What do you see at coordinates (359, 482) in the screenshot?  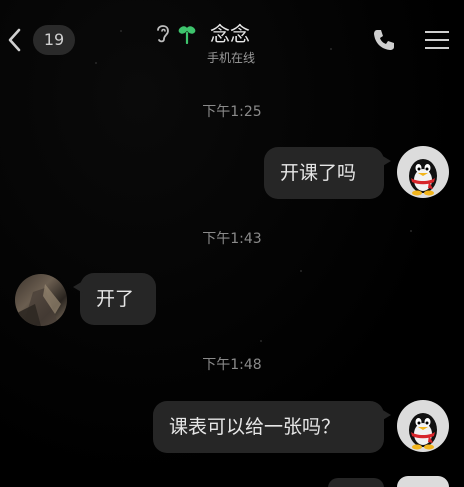 I see `message-bubble-outgoing-partial` at bounding box center [359, 482].